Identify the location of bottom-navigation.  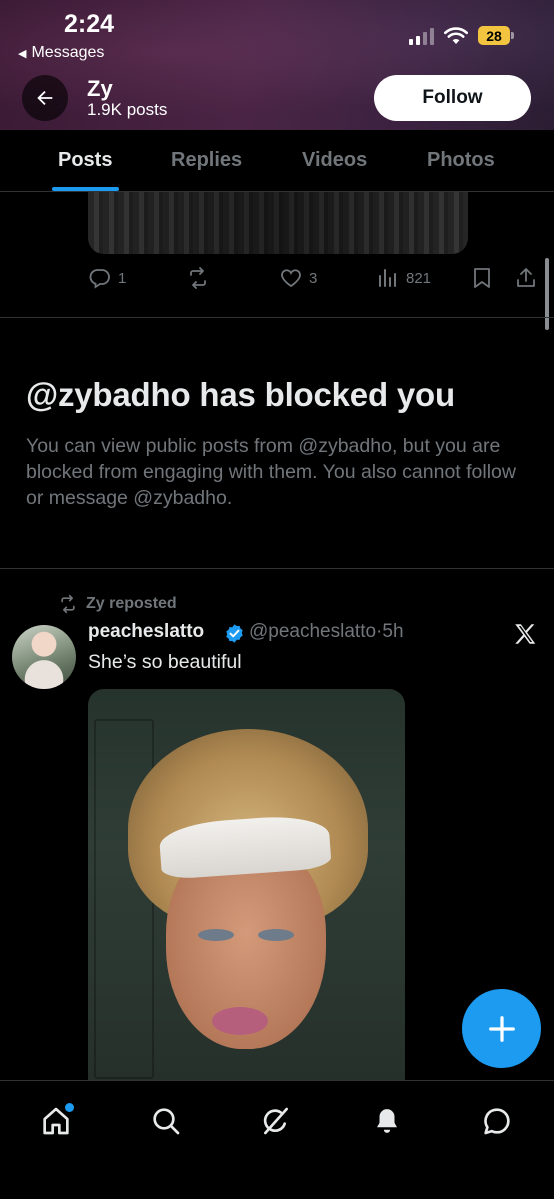
(277, 1139).